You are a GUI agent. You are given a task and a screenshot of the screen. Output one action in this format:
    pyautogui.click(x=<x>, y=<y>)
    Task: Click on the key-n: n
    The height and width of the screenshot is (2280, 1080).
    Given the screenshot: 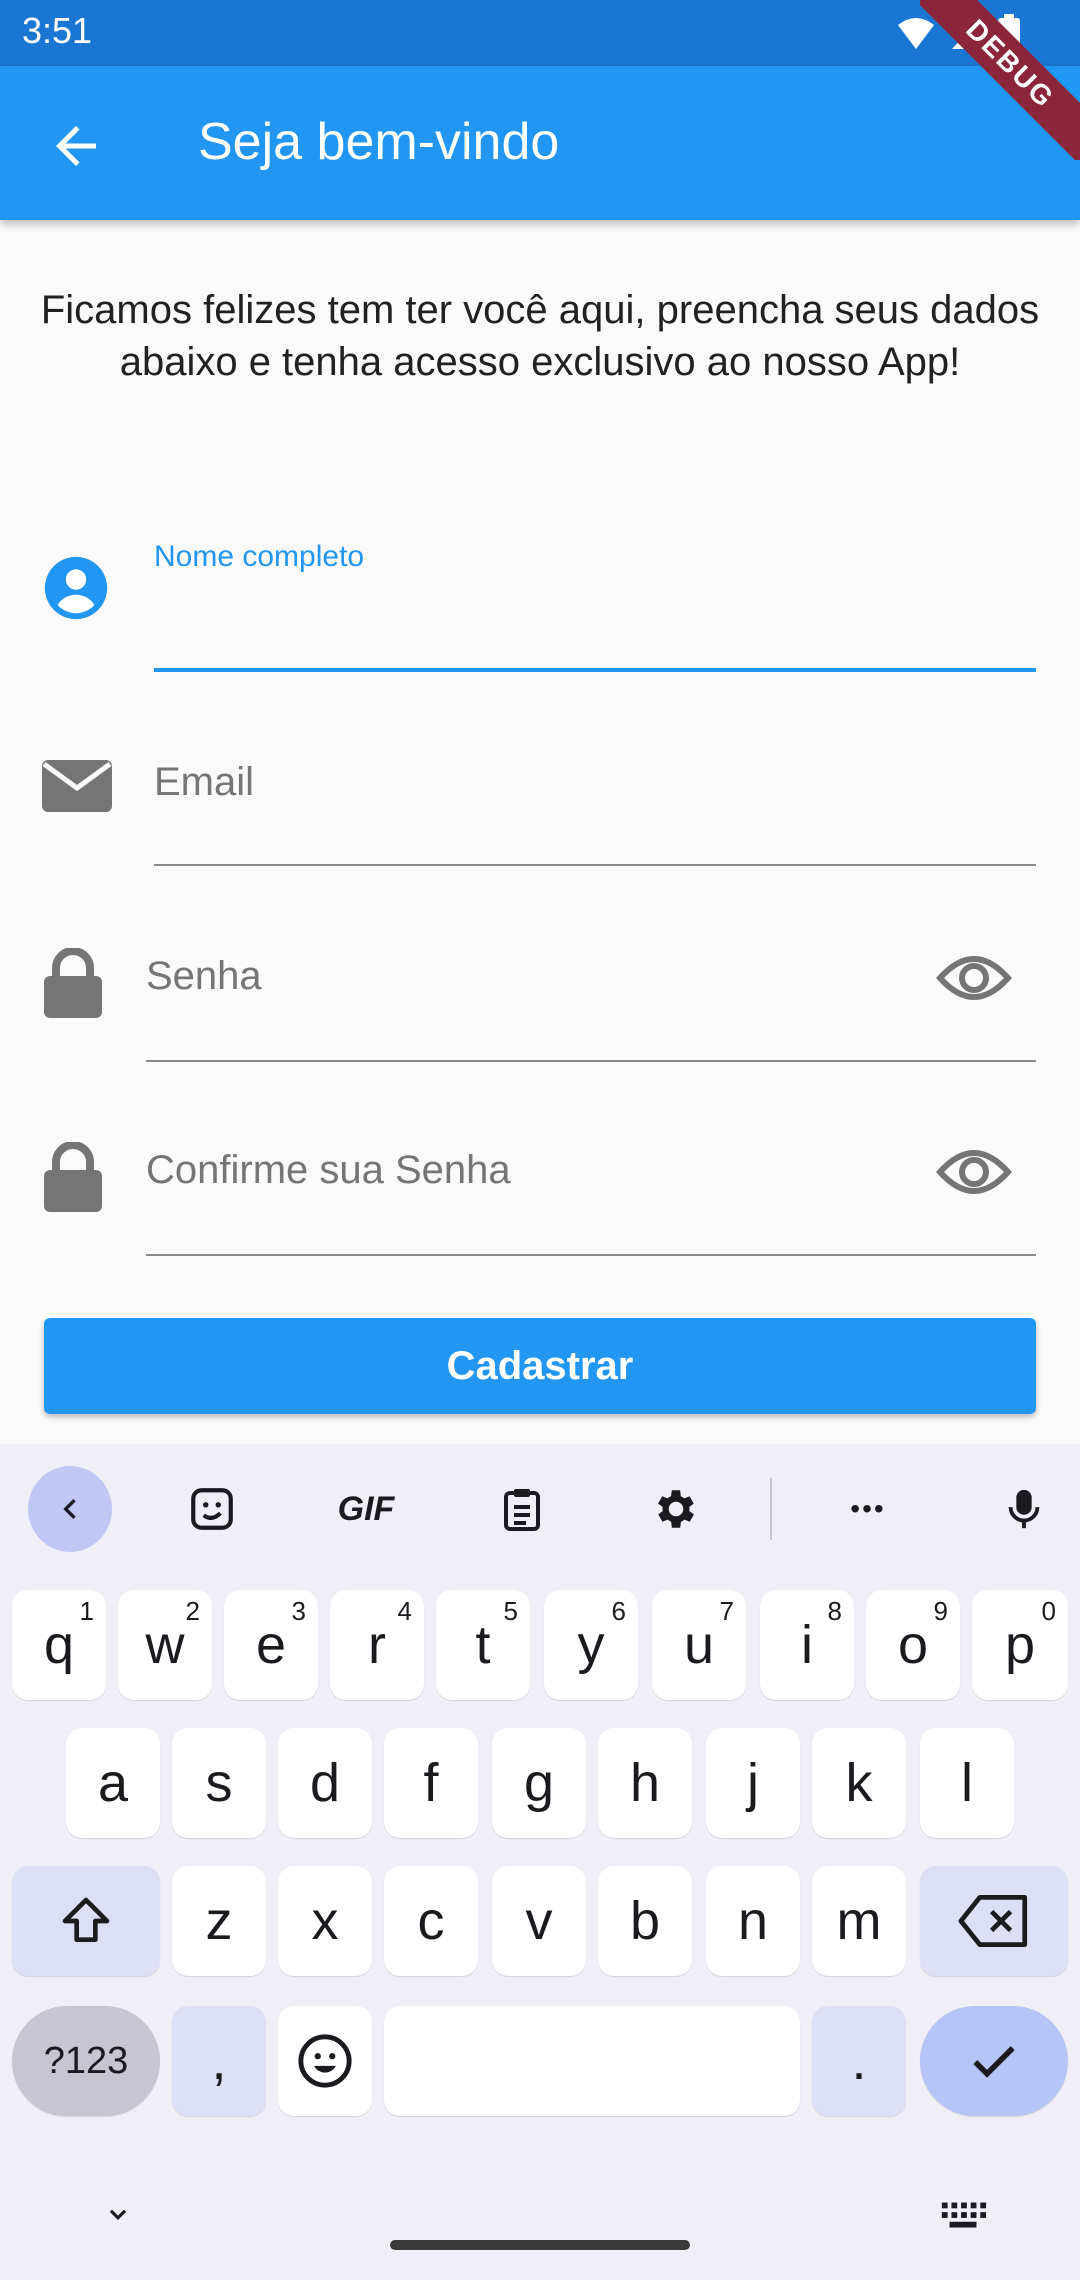 What is the action you would take?
    pyautogui.click(x=753, y=1921)
    